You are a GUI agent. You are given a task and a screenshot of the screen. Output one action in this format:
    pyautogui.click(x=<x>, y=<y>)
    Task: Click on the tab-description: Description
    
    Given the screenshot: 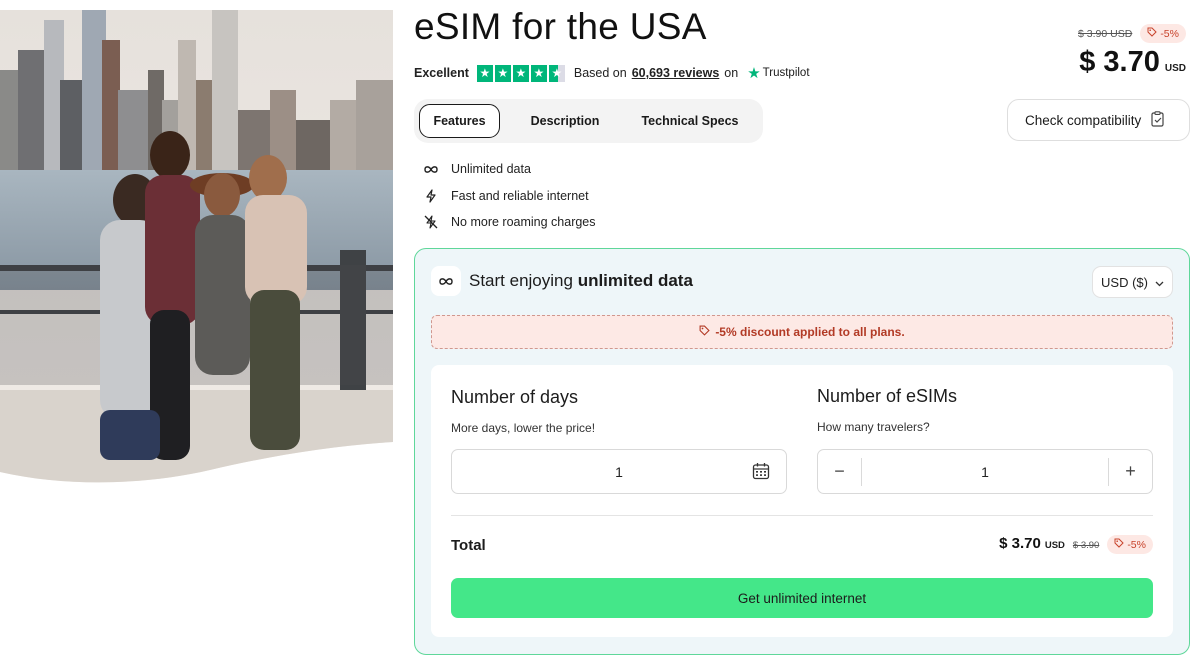 What is the action you would take?
    pyautogui.click(x=565, y=121)
    